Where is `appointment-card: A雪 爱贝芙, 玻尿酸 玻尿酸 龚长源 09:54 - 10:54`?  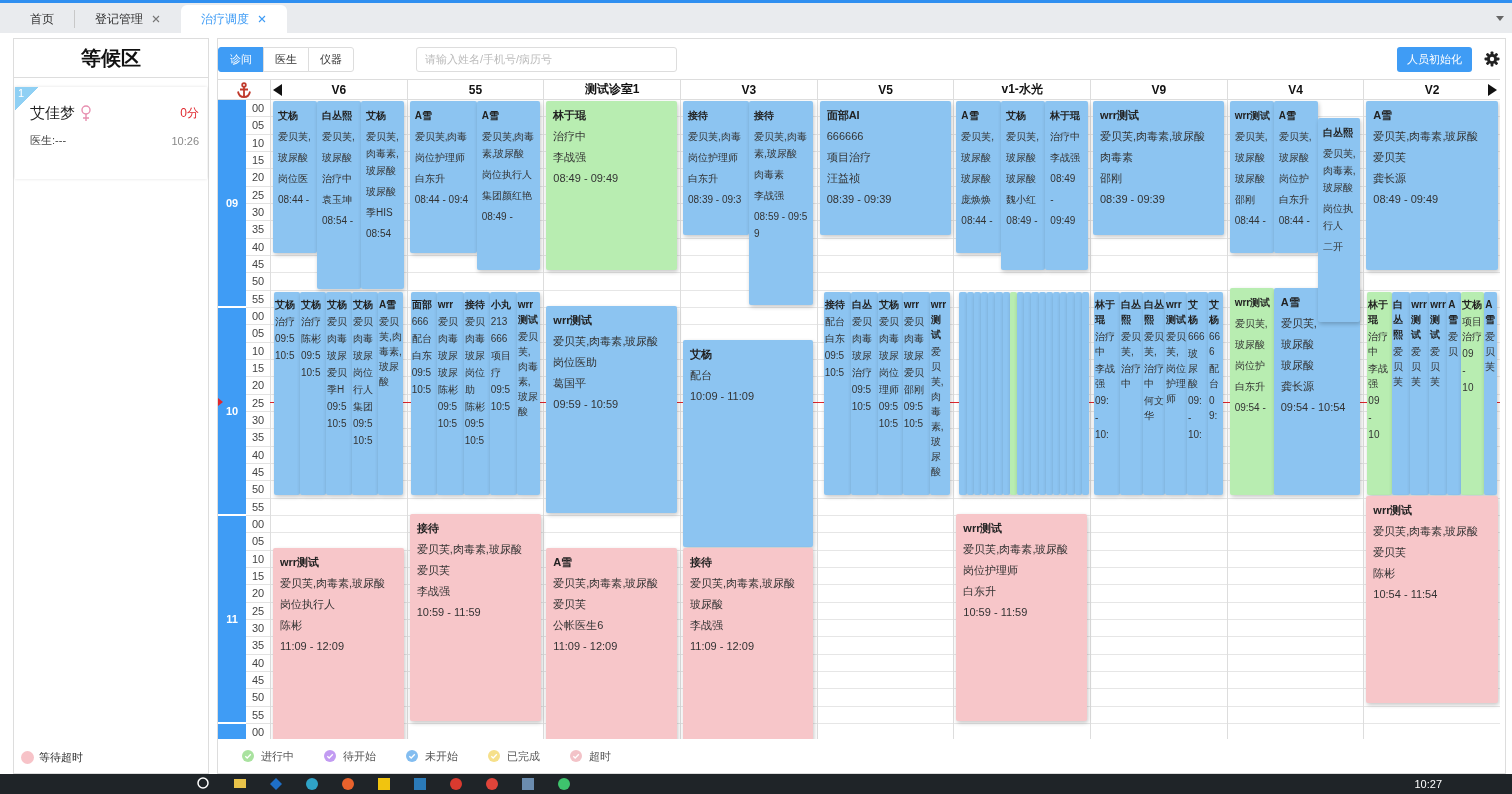 appointment-card: A雪 爱贝芙, 玻尿酸 玻尿酸 龚长源 09:54 - 10:54 is located at coordinates (1316, 392).